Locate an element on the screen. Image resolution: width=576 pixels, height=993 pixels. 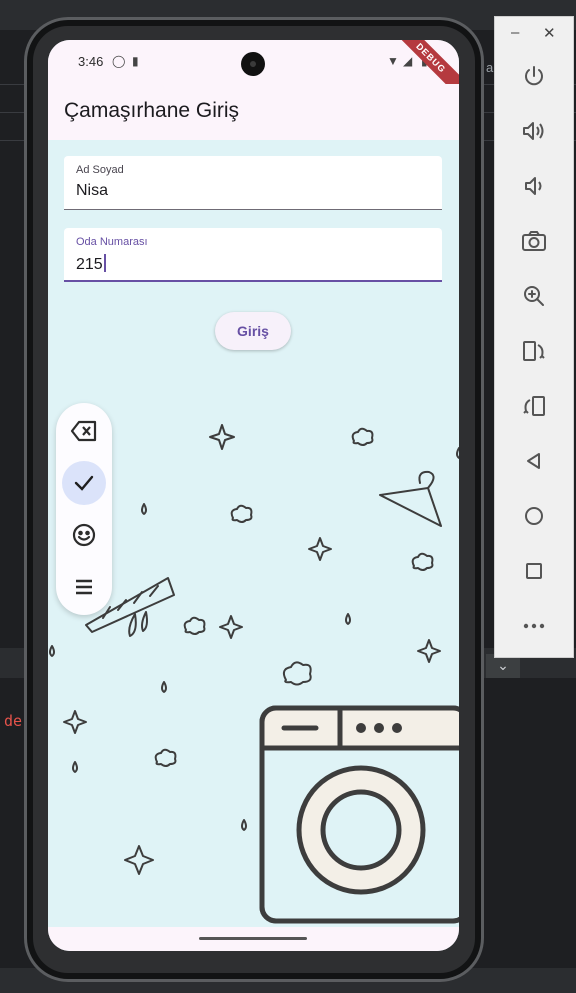
login-button: Giriş is located at coordinates (253, 331).